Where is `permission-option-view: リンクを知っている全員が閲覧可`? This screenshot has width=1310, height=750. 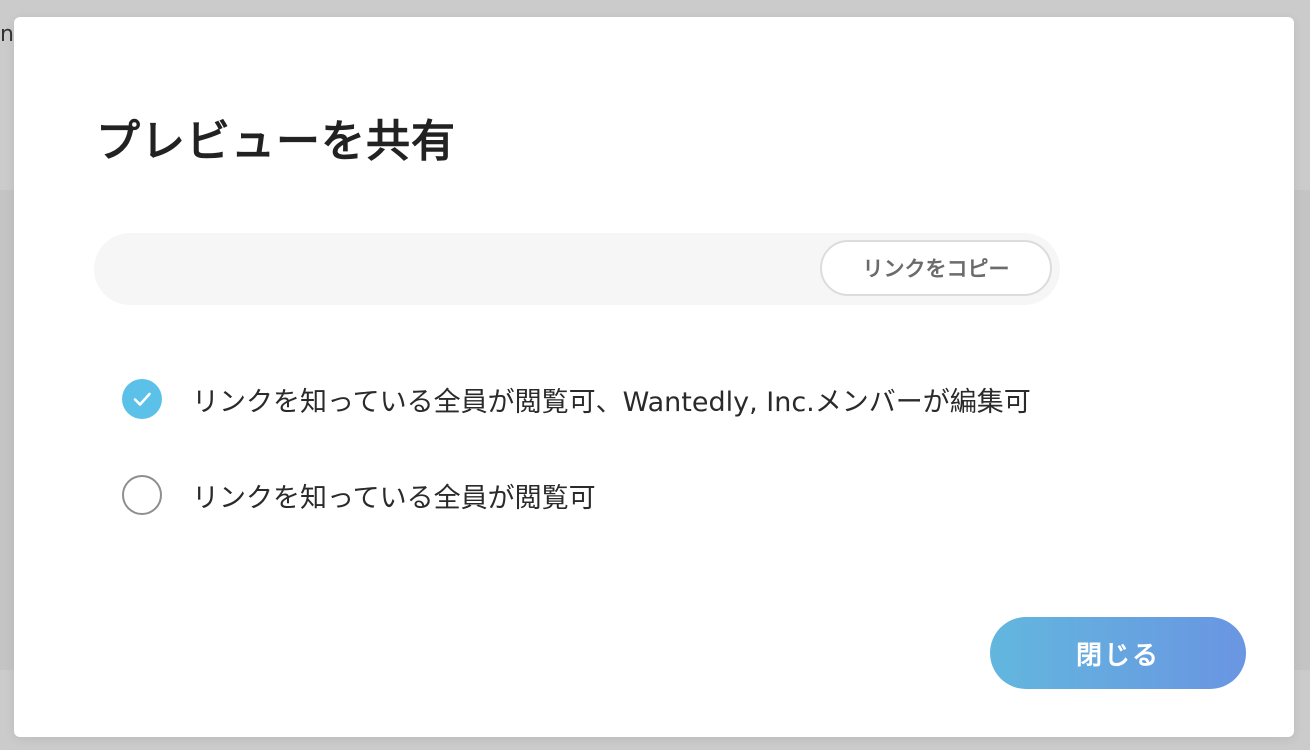 permission-option-view: リンクを知っている全員が閲覧可 is located at coordinates (359, 495).